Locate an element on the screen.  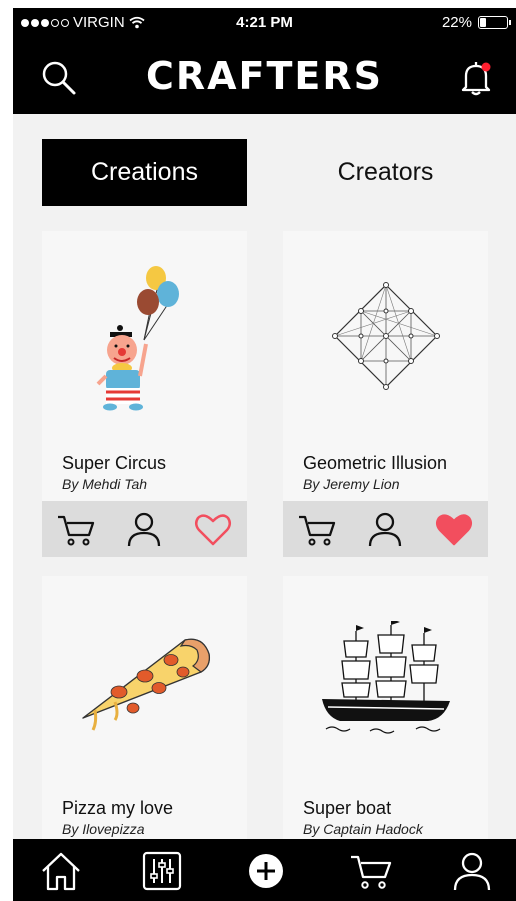
status-bar: VIRGIN 4:21 PM 22% is located at coordinates (264, 23).